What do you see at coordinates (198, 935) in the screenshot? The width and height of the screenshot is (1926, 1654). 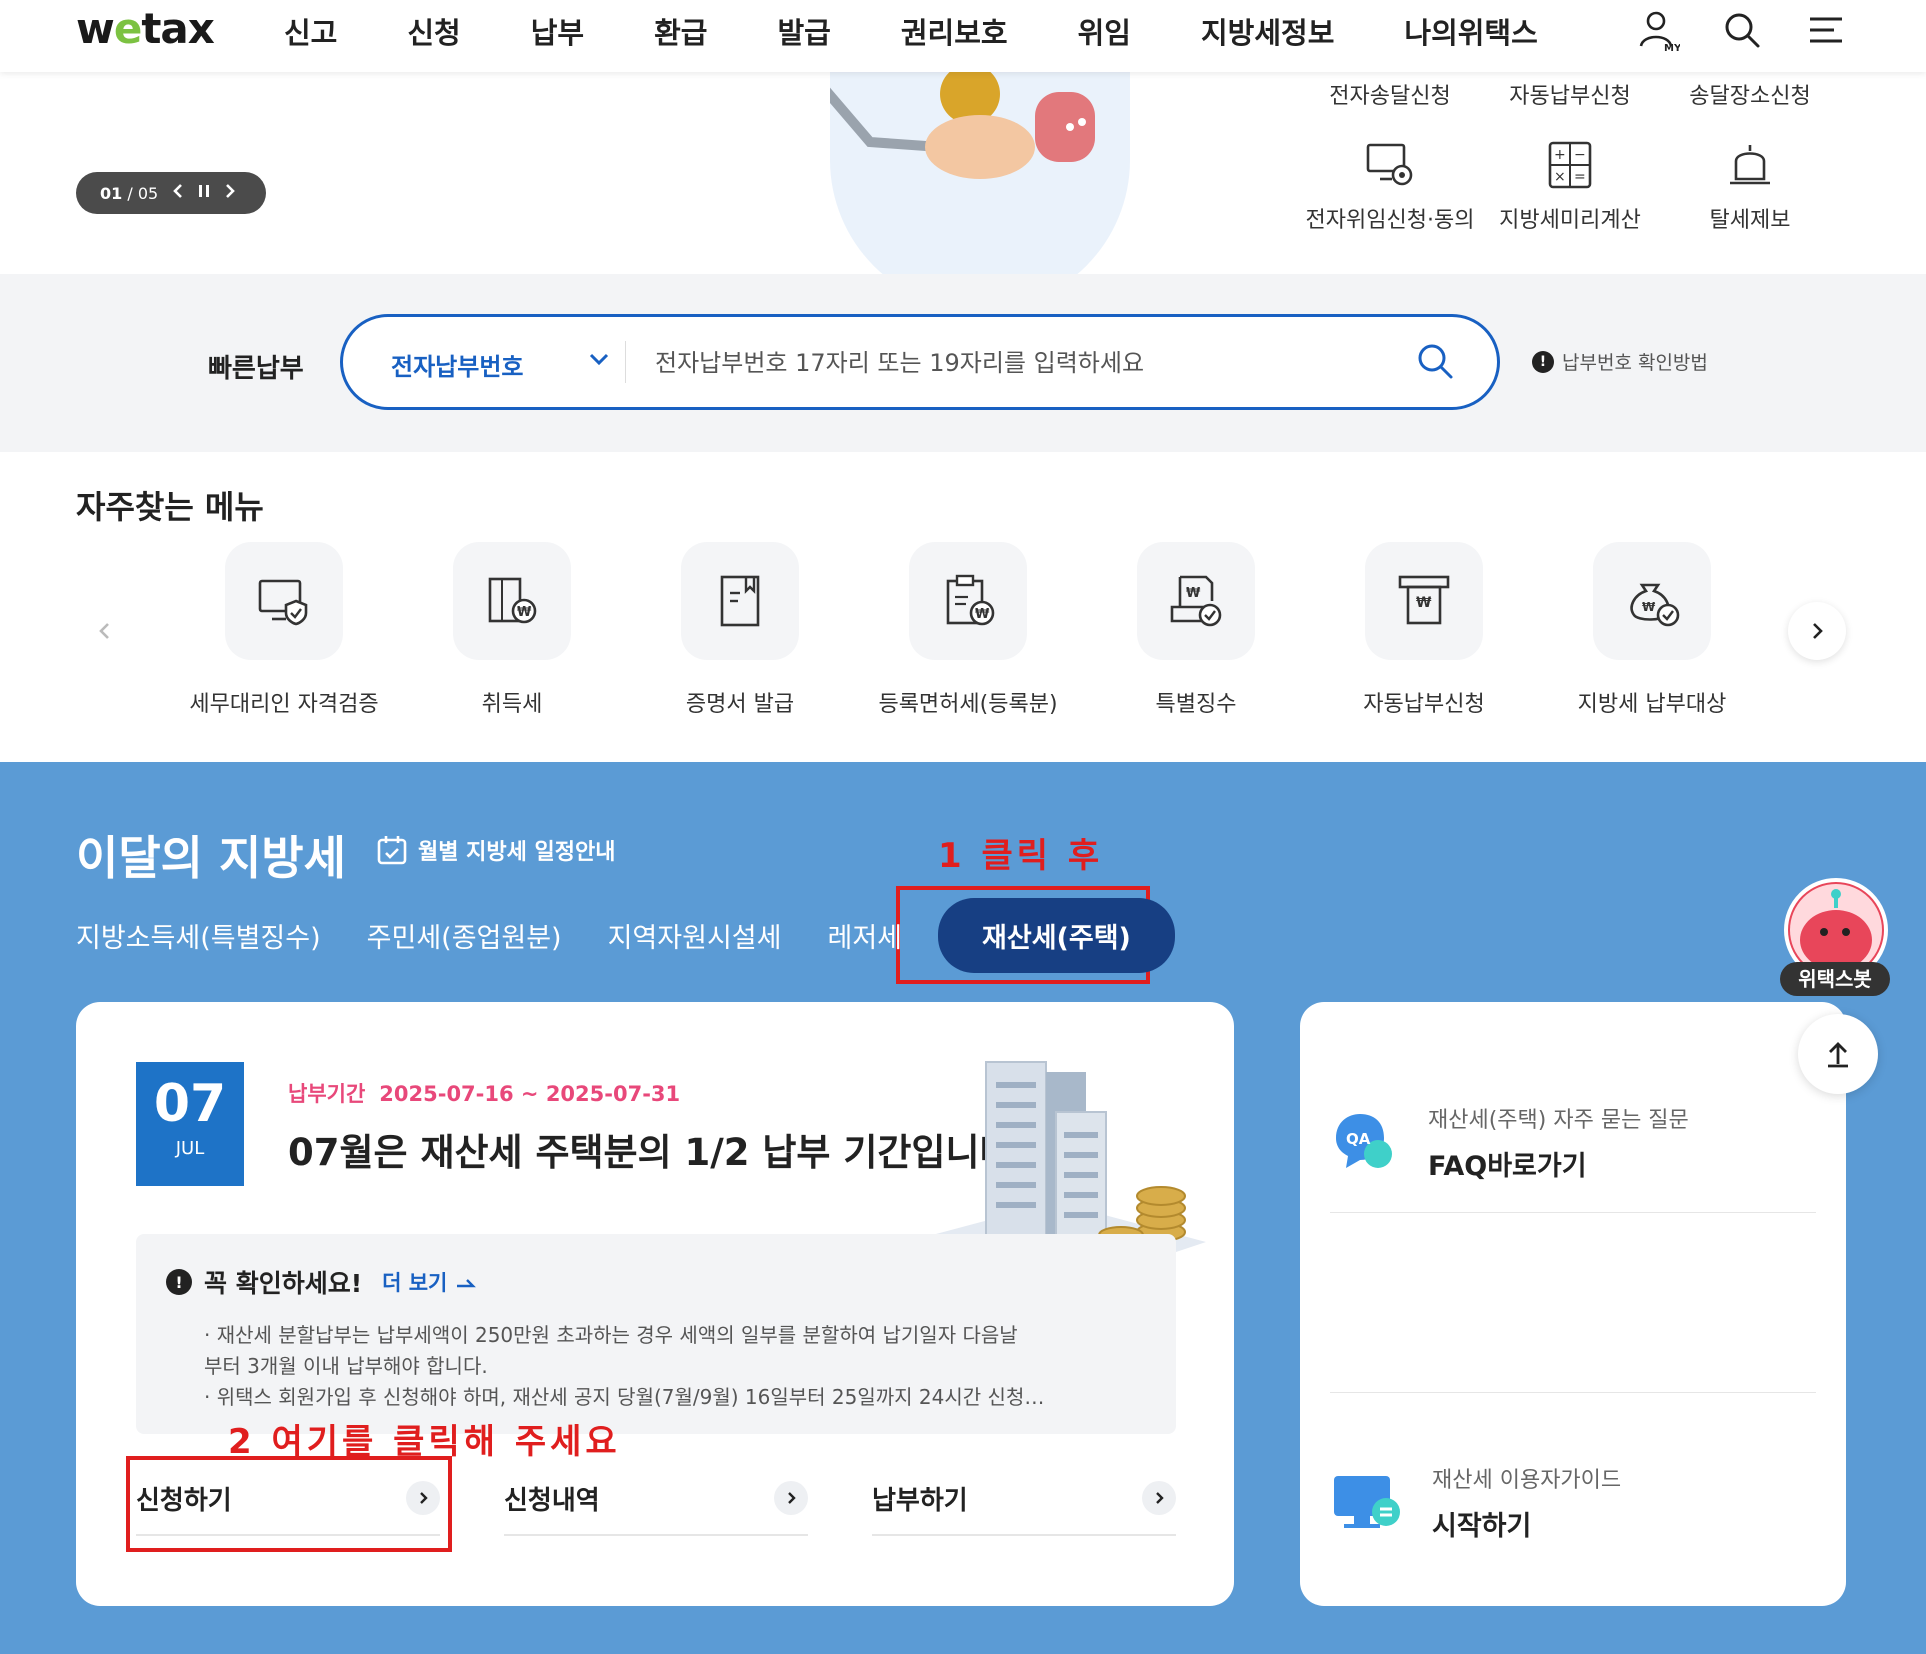 I see `tab-local-income-tax: 지방소득세(특별징수)` at bounding box center [198, 935].